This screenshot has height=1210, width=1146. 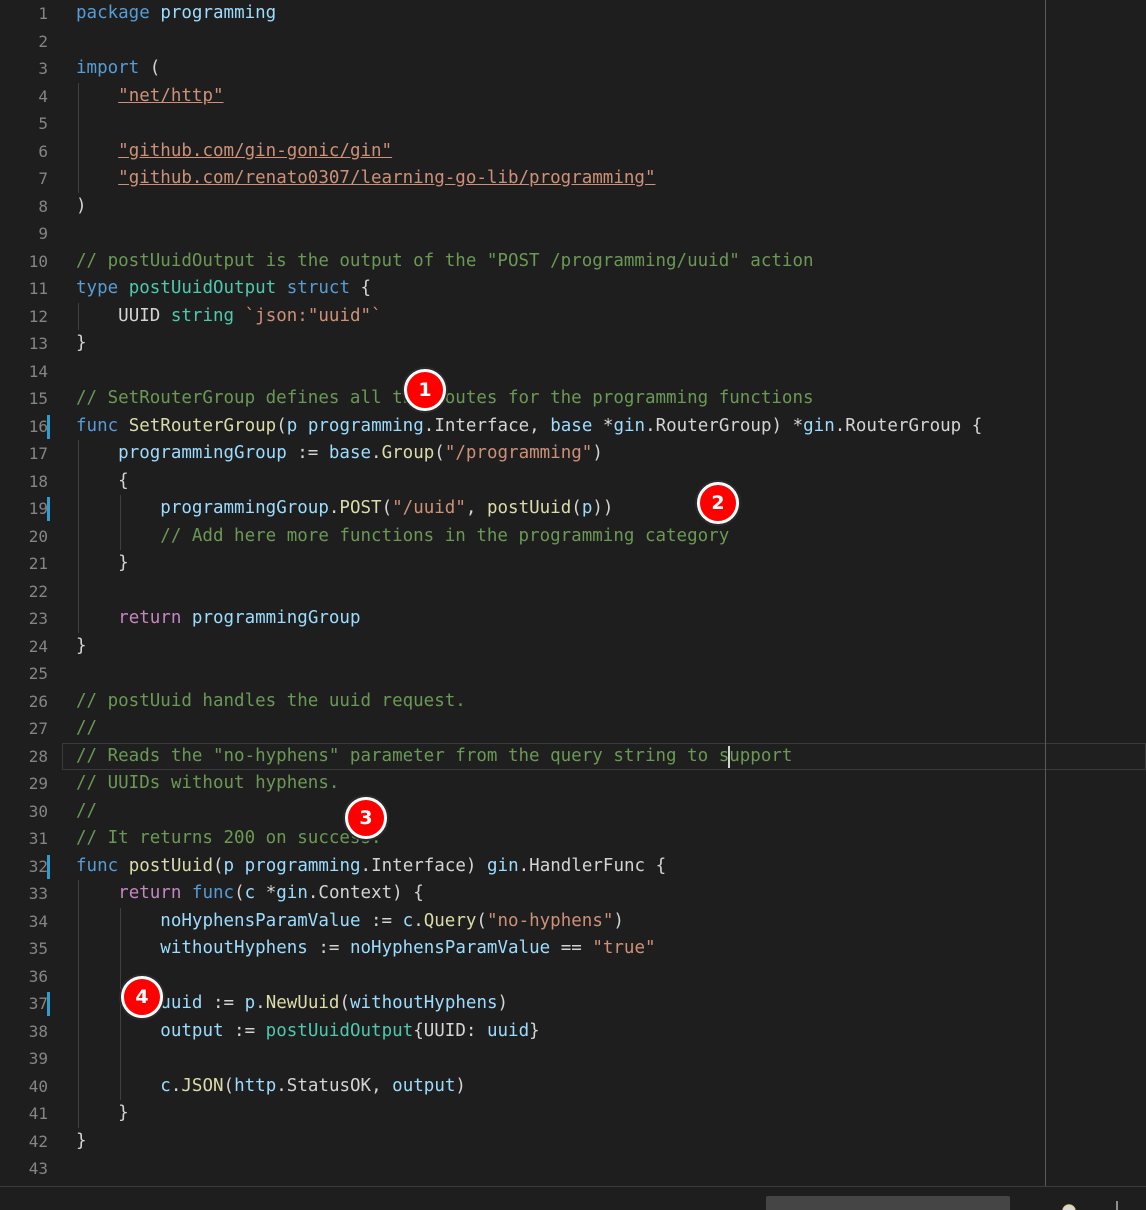 I want to click on code-line: 14, so click(x=573, y=372).